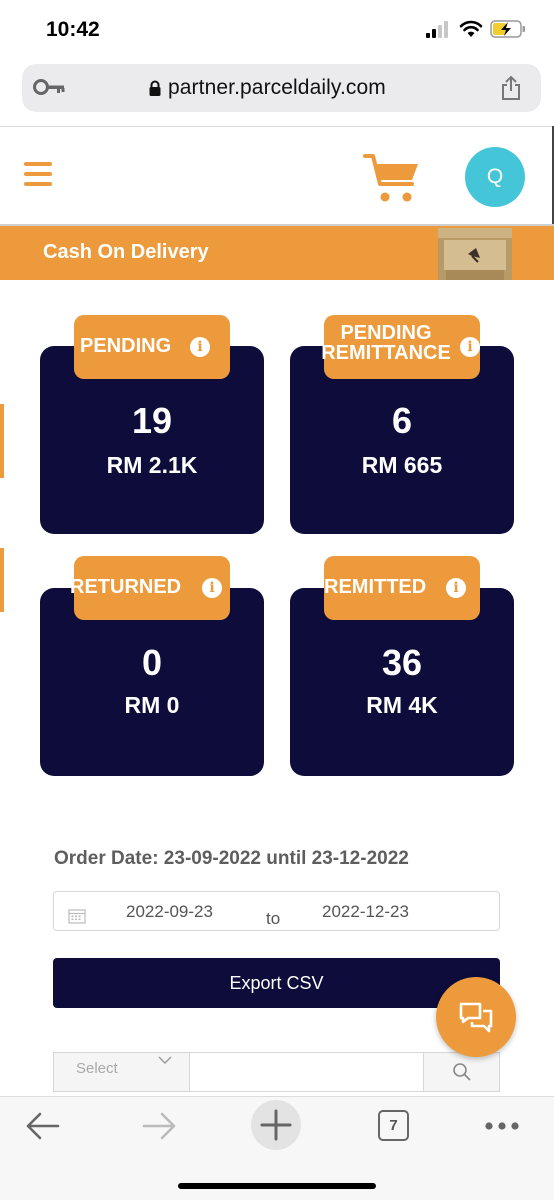 Image resolution: width=554 pixels, height=1200 pixels. What do you see at coordinates (402, 465) in the screenshot?
I see `pending-remittance-amount: RM 665` at bounding box center [402, 465].